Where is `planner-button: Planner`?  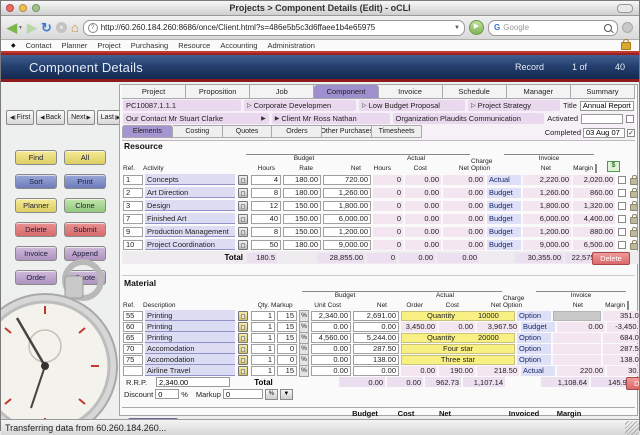 planner-button: Planner is located at coordinates (36, 205).